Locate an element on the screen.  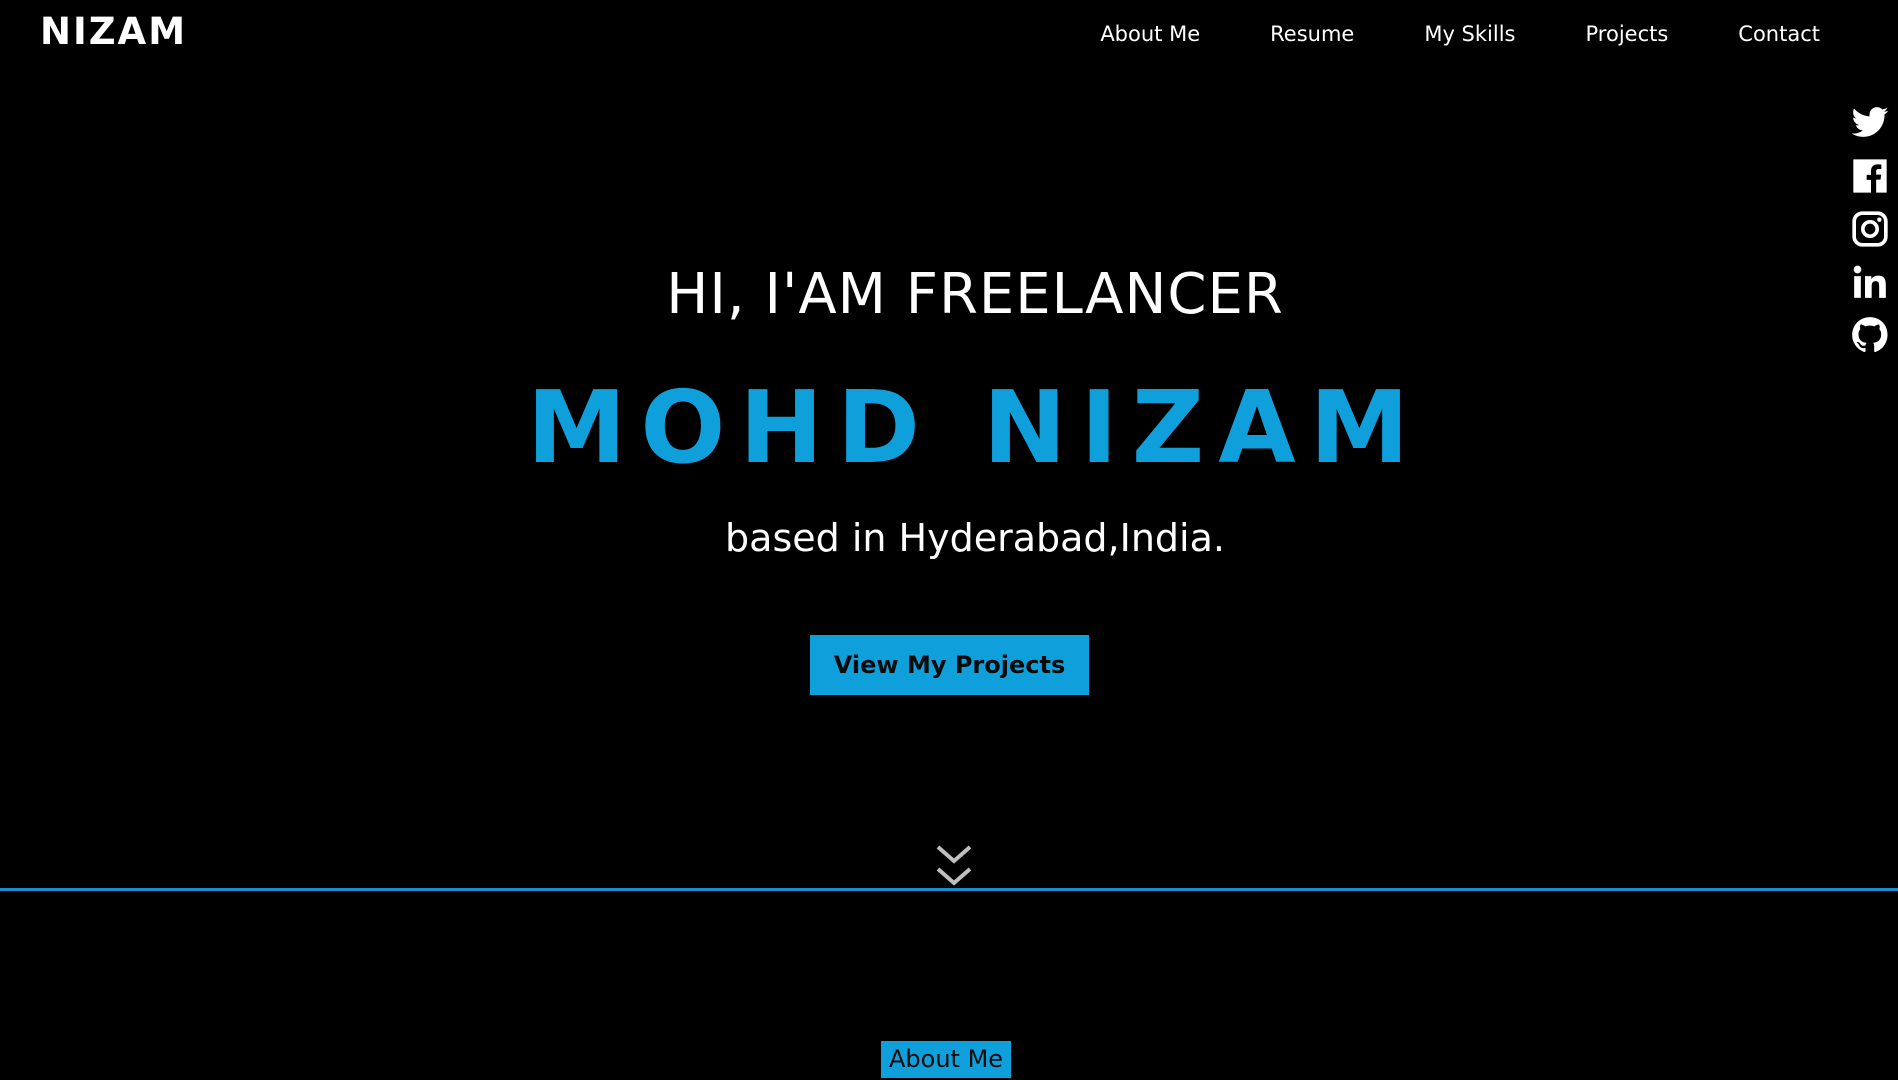
nav-item-resume: Resume is located at coordinates (1312, 34).